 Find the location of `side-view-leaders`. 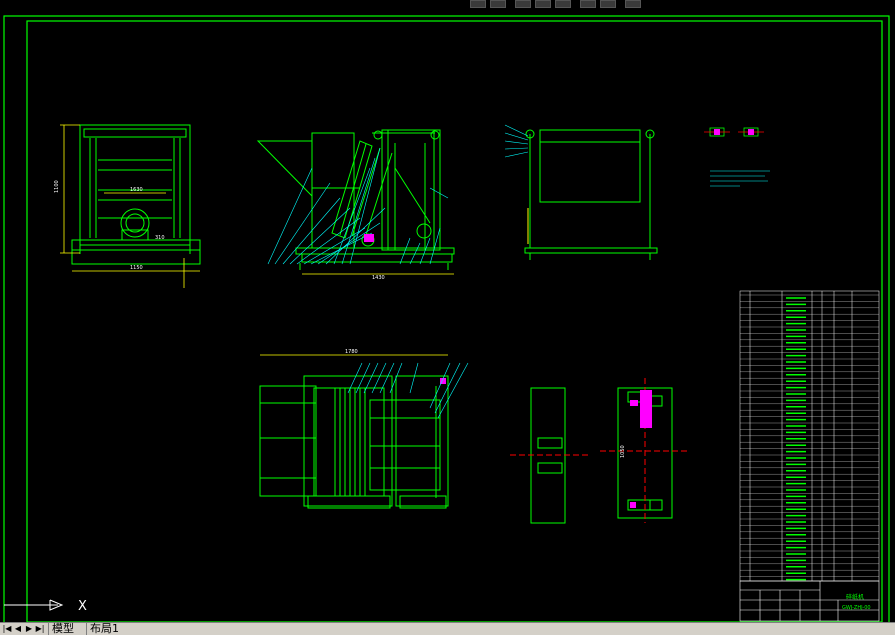

side-view-leaders is located at coordinates (358, 206).